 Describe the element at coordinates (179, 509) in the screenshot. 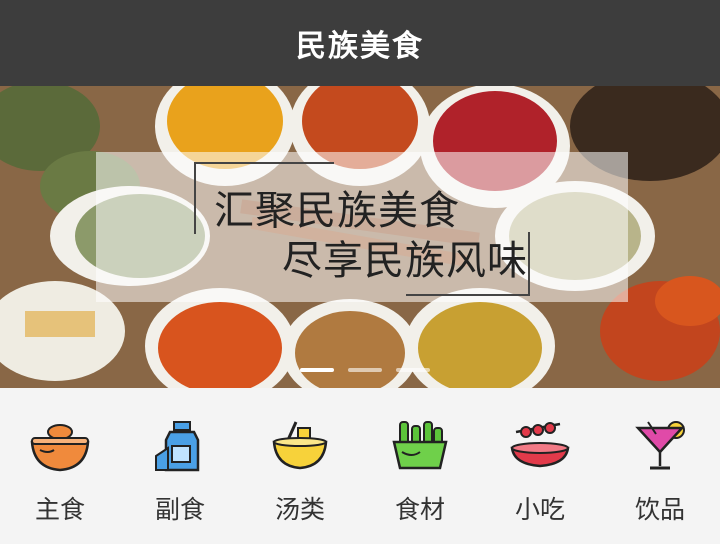

I see `category-label: 副食` at that location.